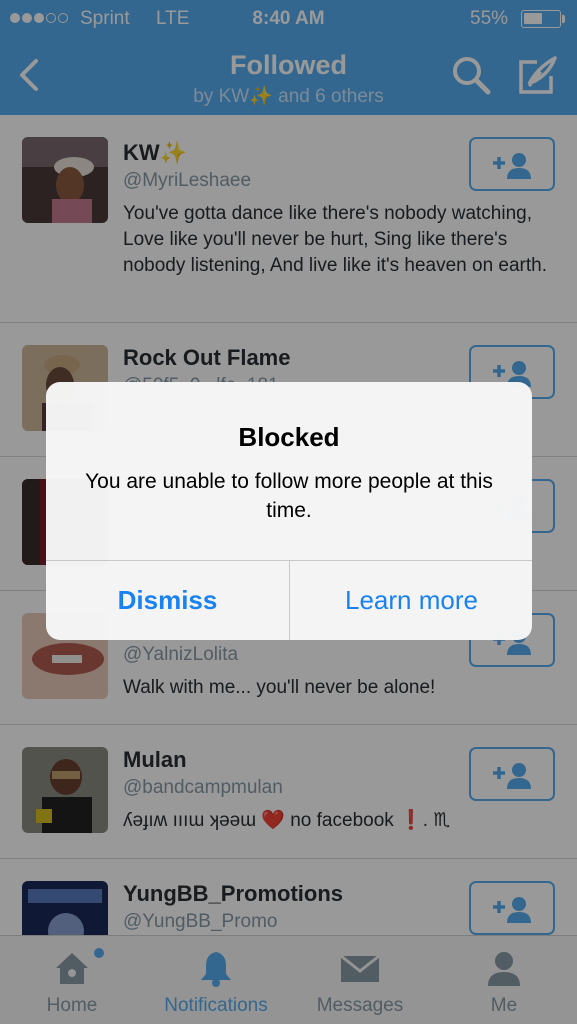 The image size is (577, 1024). What do you see at coordinates (289, 437) in the screenshot?
I see `alert-title: Blocked` at bounding box center [289, 437].